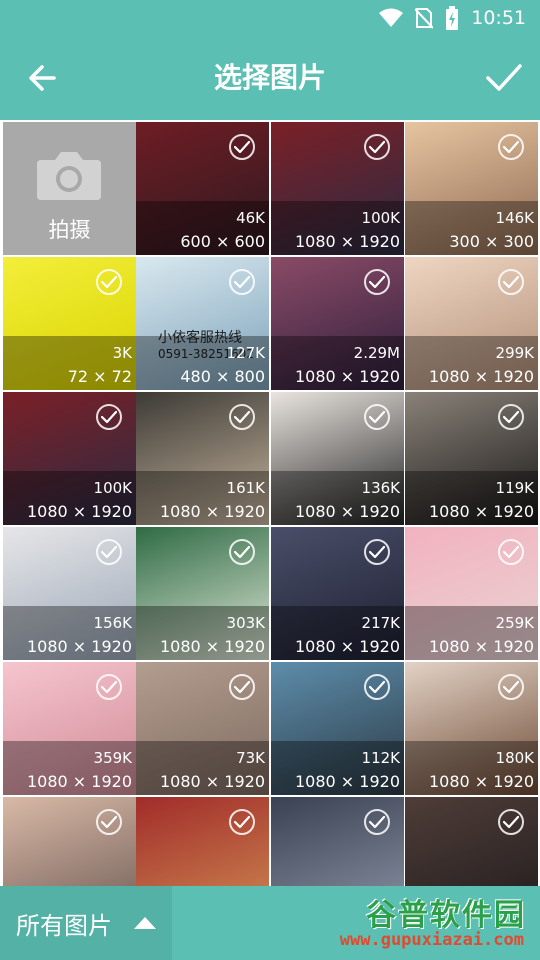  I want to click on status-bar: 10:51, so click(270, 18).